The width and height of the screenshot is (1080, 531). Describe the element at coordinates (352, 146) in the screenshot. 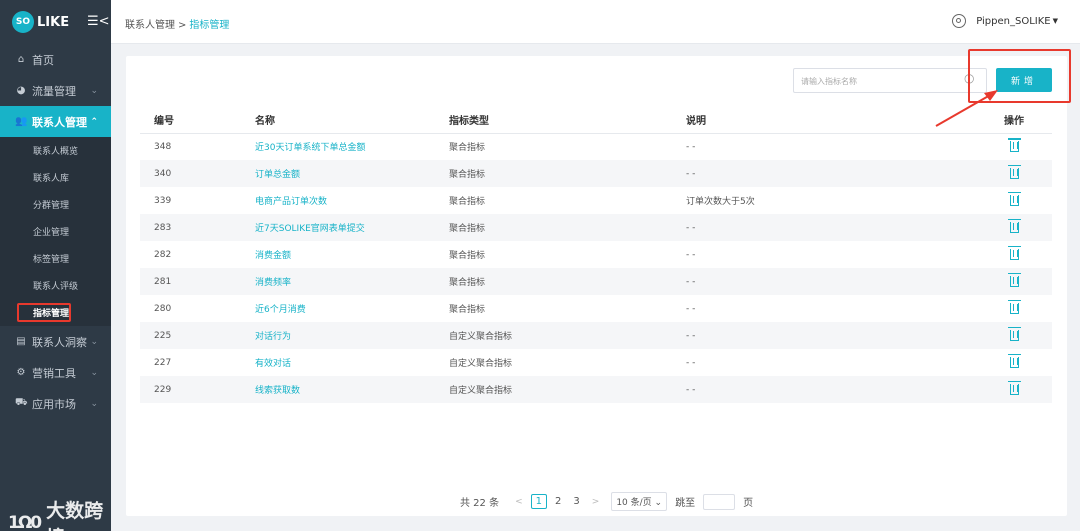

I see `cell-name-link: 近30天订单系统下单总金额` at that location.